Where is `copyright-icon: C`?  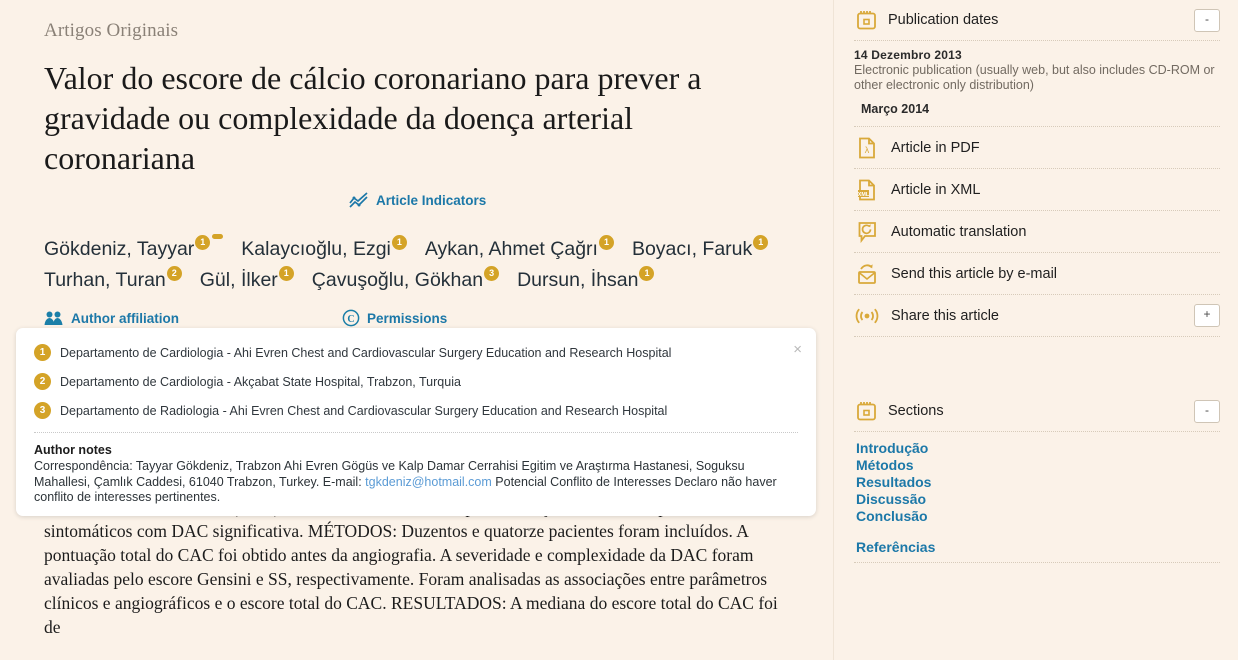
copyright-icon: C is located at coordinates (351, 318).